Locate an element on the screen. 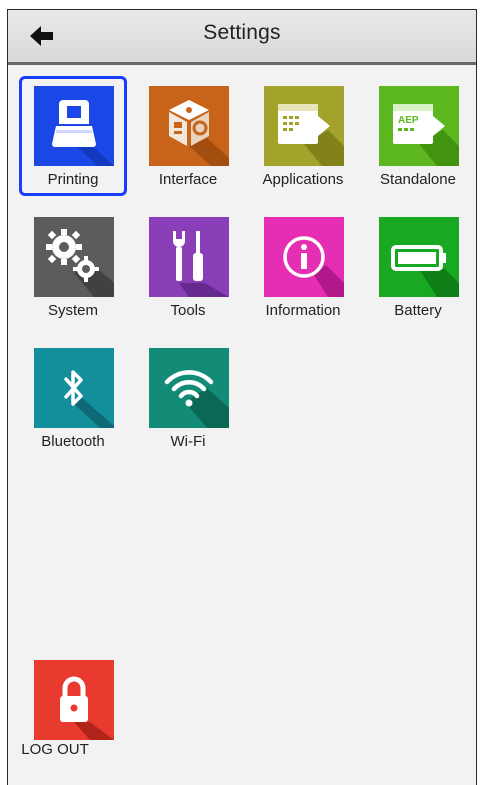 The image size is (484, 785). lock-icon is located at coordinates (87, 708).